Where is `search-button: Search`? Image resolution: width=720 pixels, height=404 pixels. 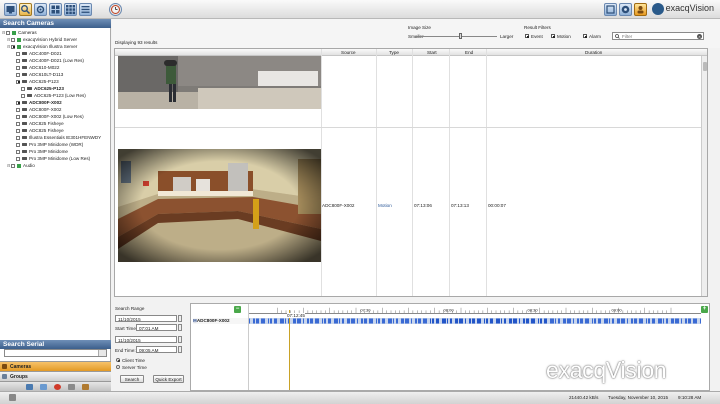 search-button: Search is located at coordinates (132, 379).